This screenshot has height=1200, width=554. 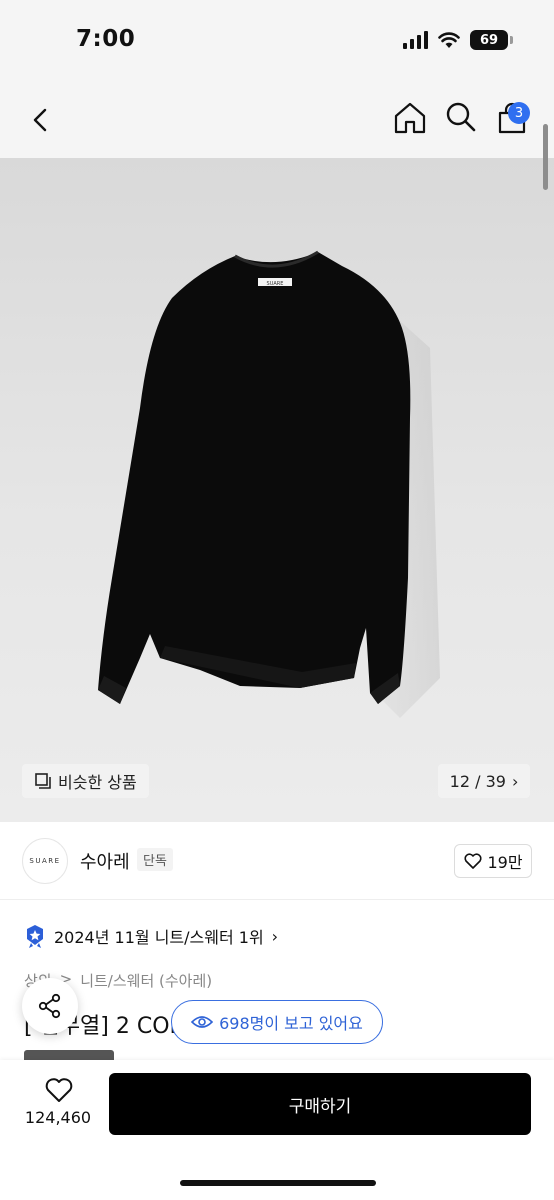 What do you see at coordinates (477, 781) in the screenshot?
I see `image-counter-text: 12 / 39` at bounding box center [477, 781].